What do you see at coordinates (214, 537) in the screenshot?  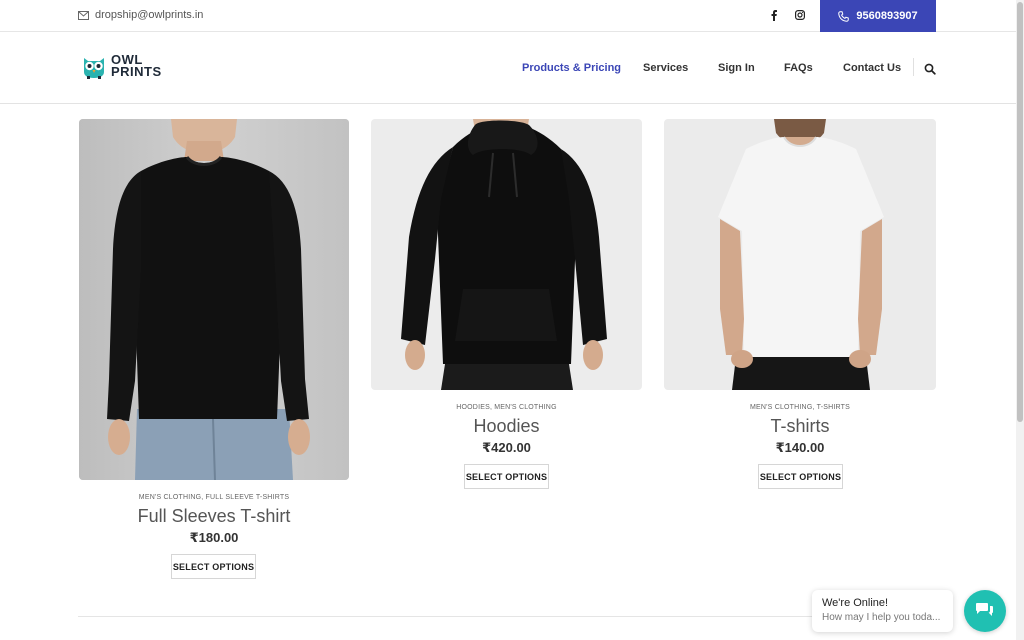 I see `product-price: ₹180.00` at bounding box center [214, 537].